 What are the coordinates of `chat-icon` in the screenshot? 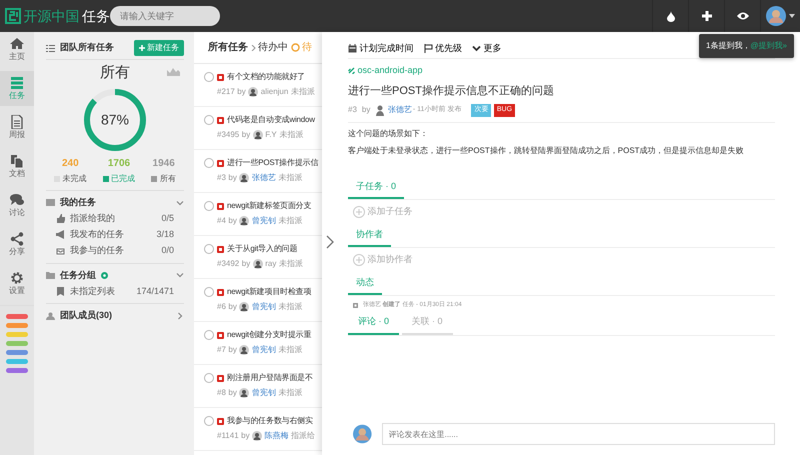 It's located at (17, 200).